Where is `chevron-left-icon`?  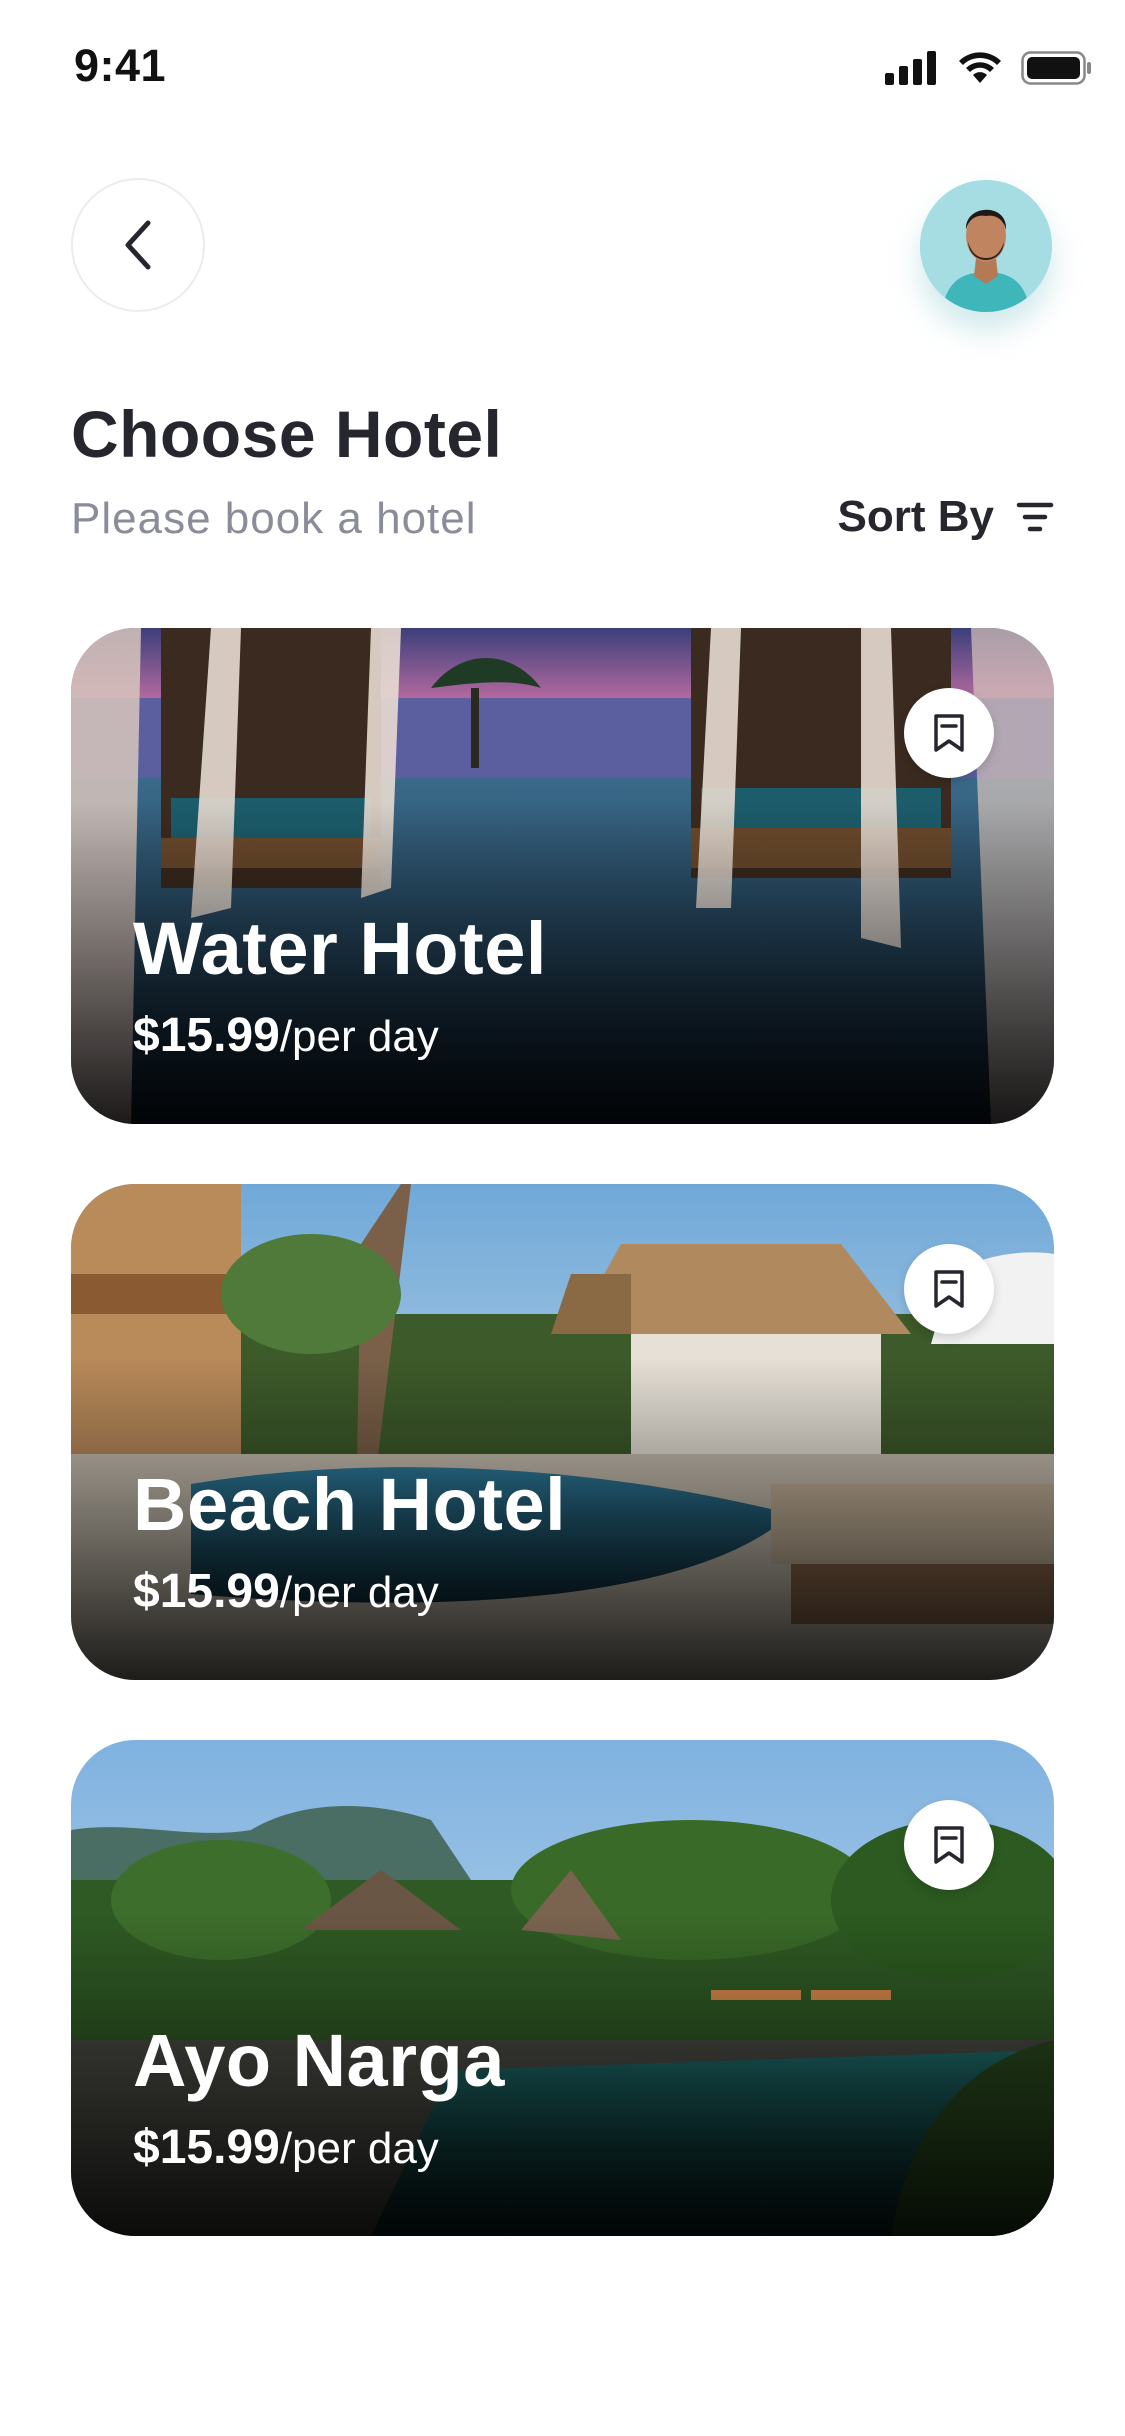 chevron-left-icon is located at coordinates (138, 245).